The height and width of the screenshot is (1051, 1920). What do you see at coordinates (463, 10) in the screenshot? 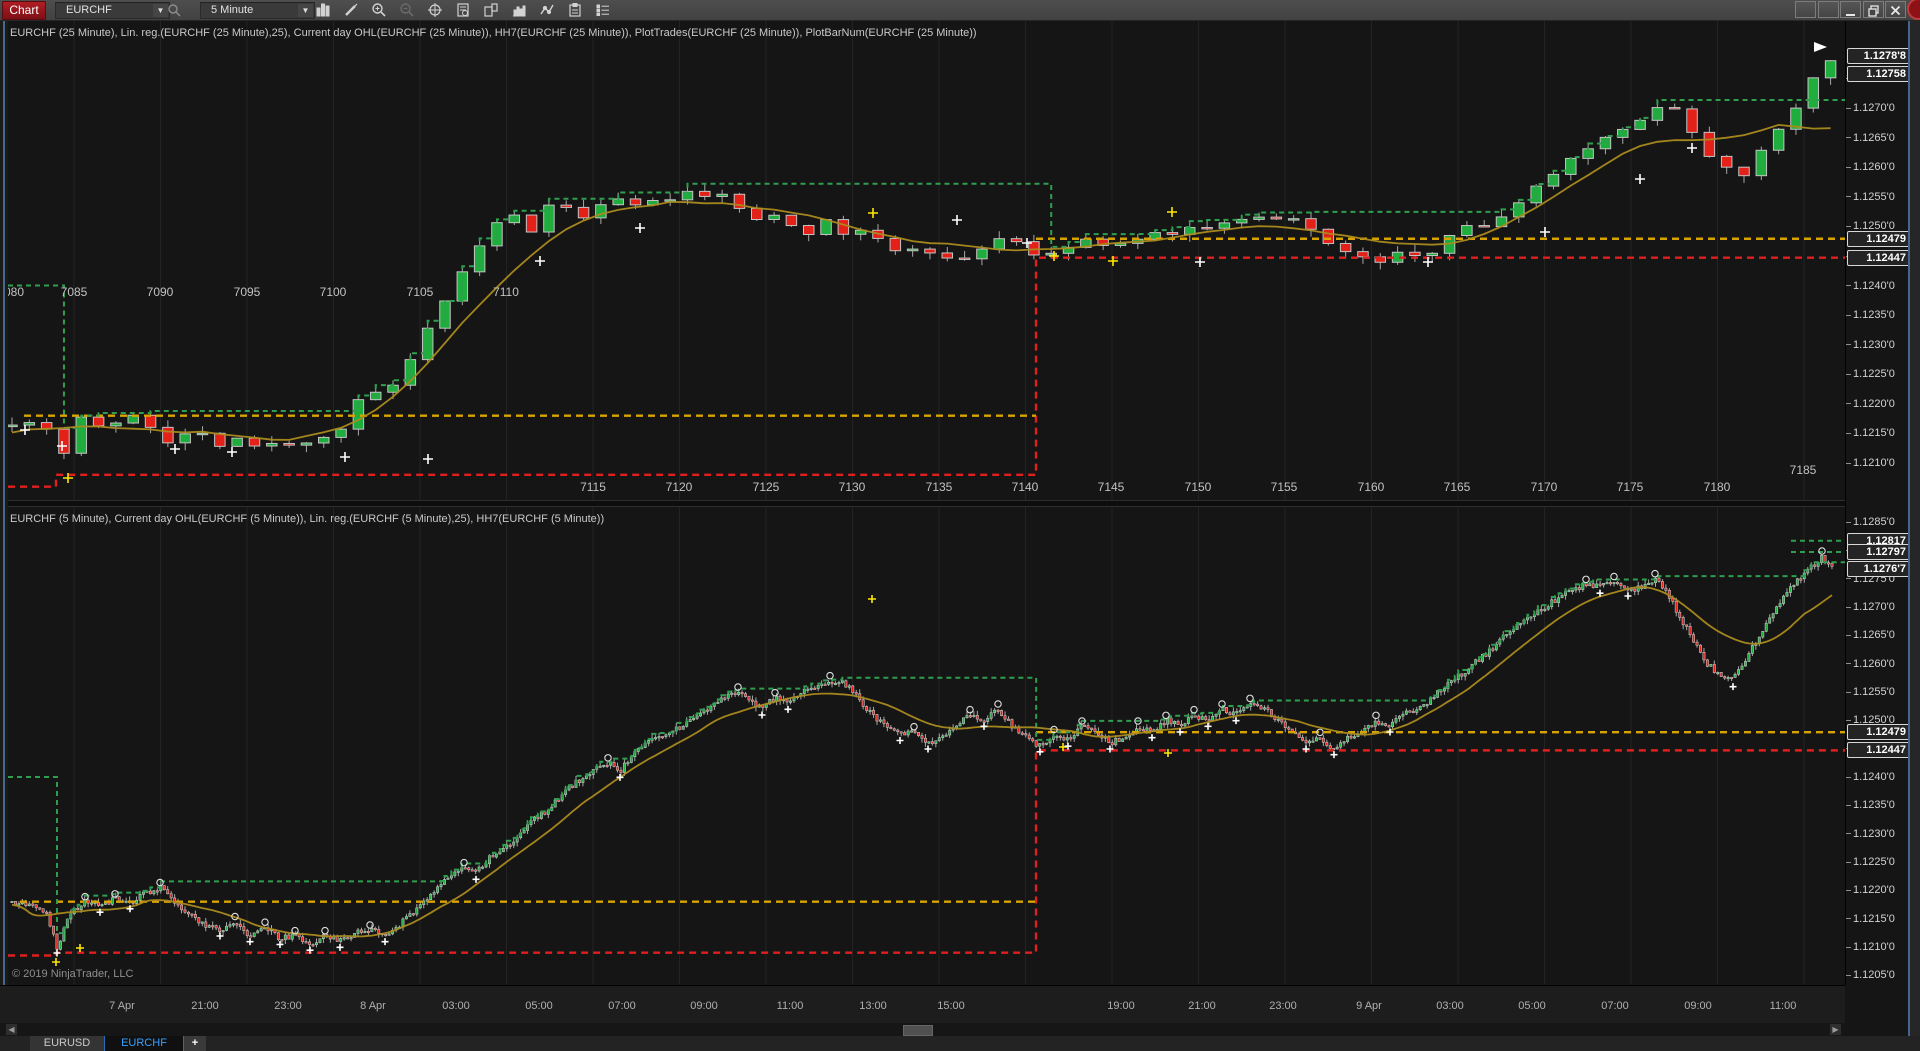
I see `chart-report-icon` at bounding box center [463, 10].